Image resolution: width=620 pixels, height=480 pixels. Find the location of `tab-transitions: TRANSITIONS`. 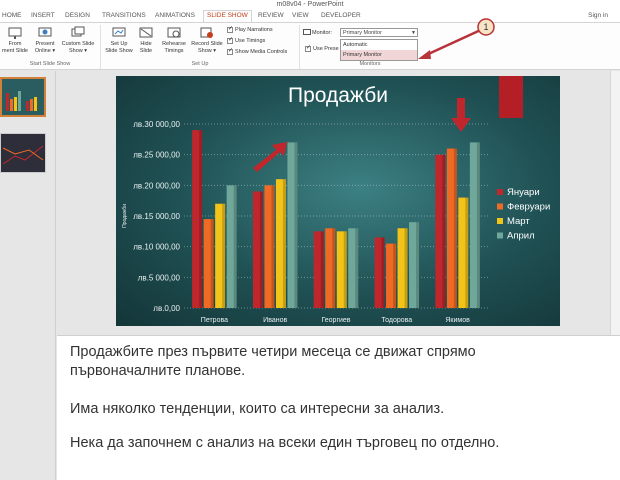

tab-transitions: TRANSITIONS is located at coordinates (124, 16).